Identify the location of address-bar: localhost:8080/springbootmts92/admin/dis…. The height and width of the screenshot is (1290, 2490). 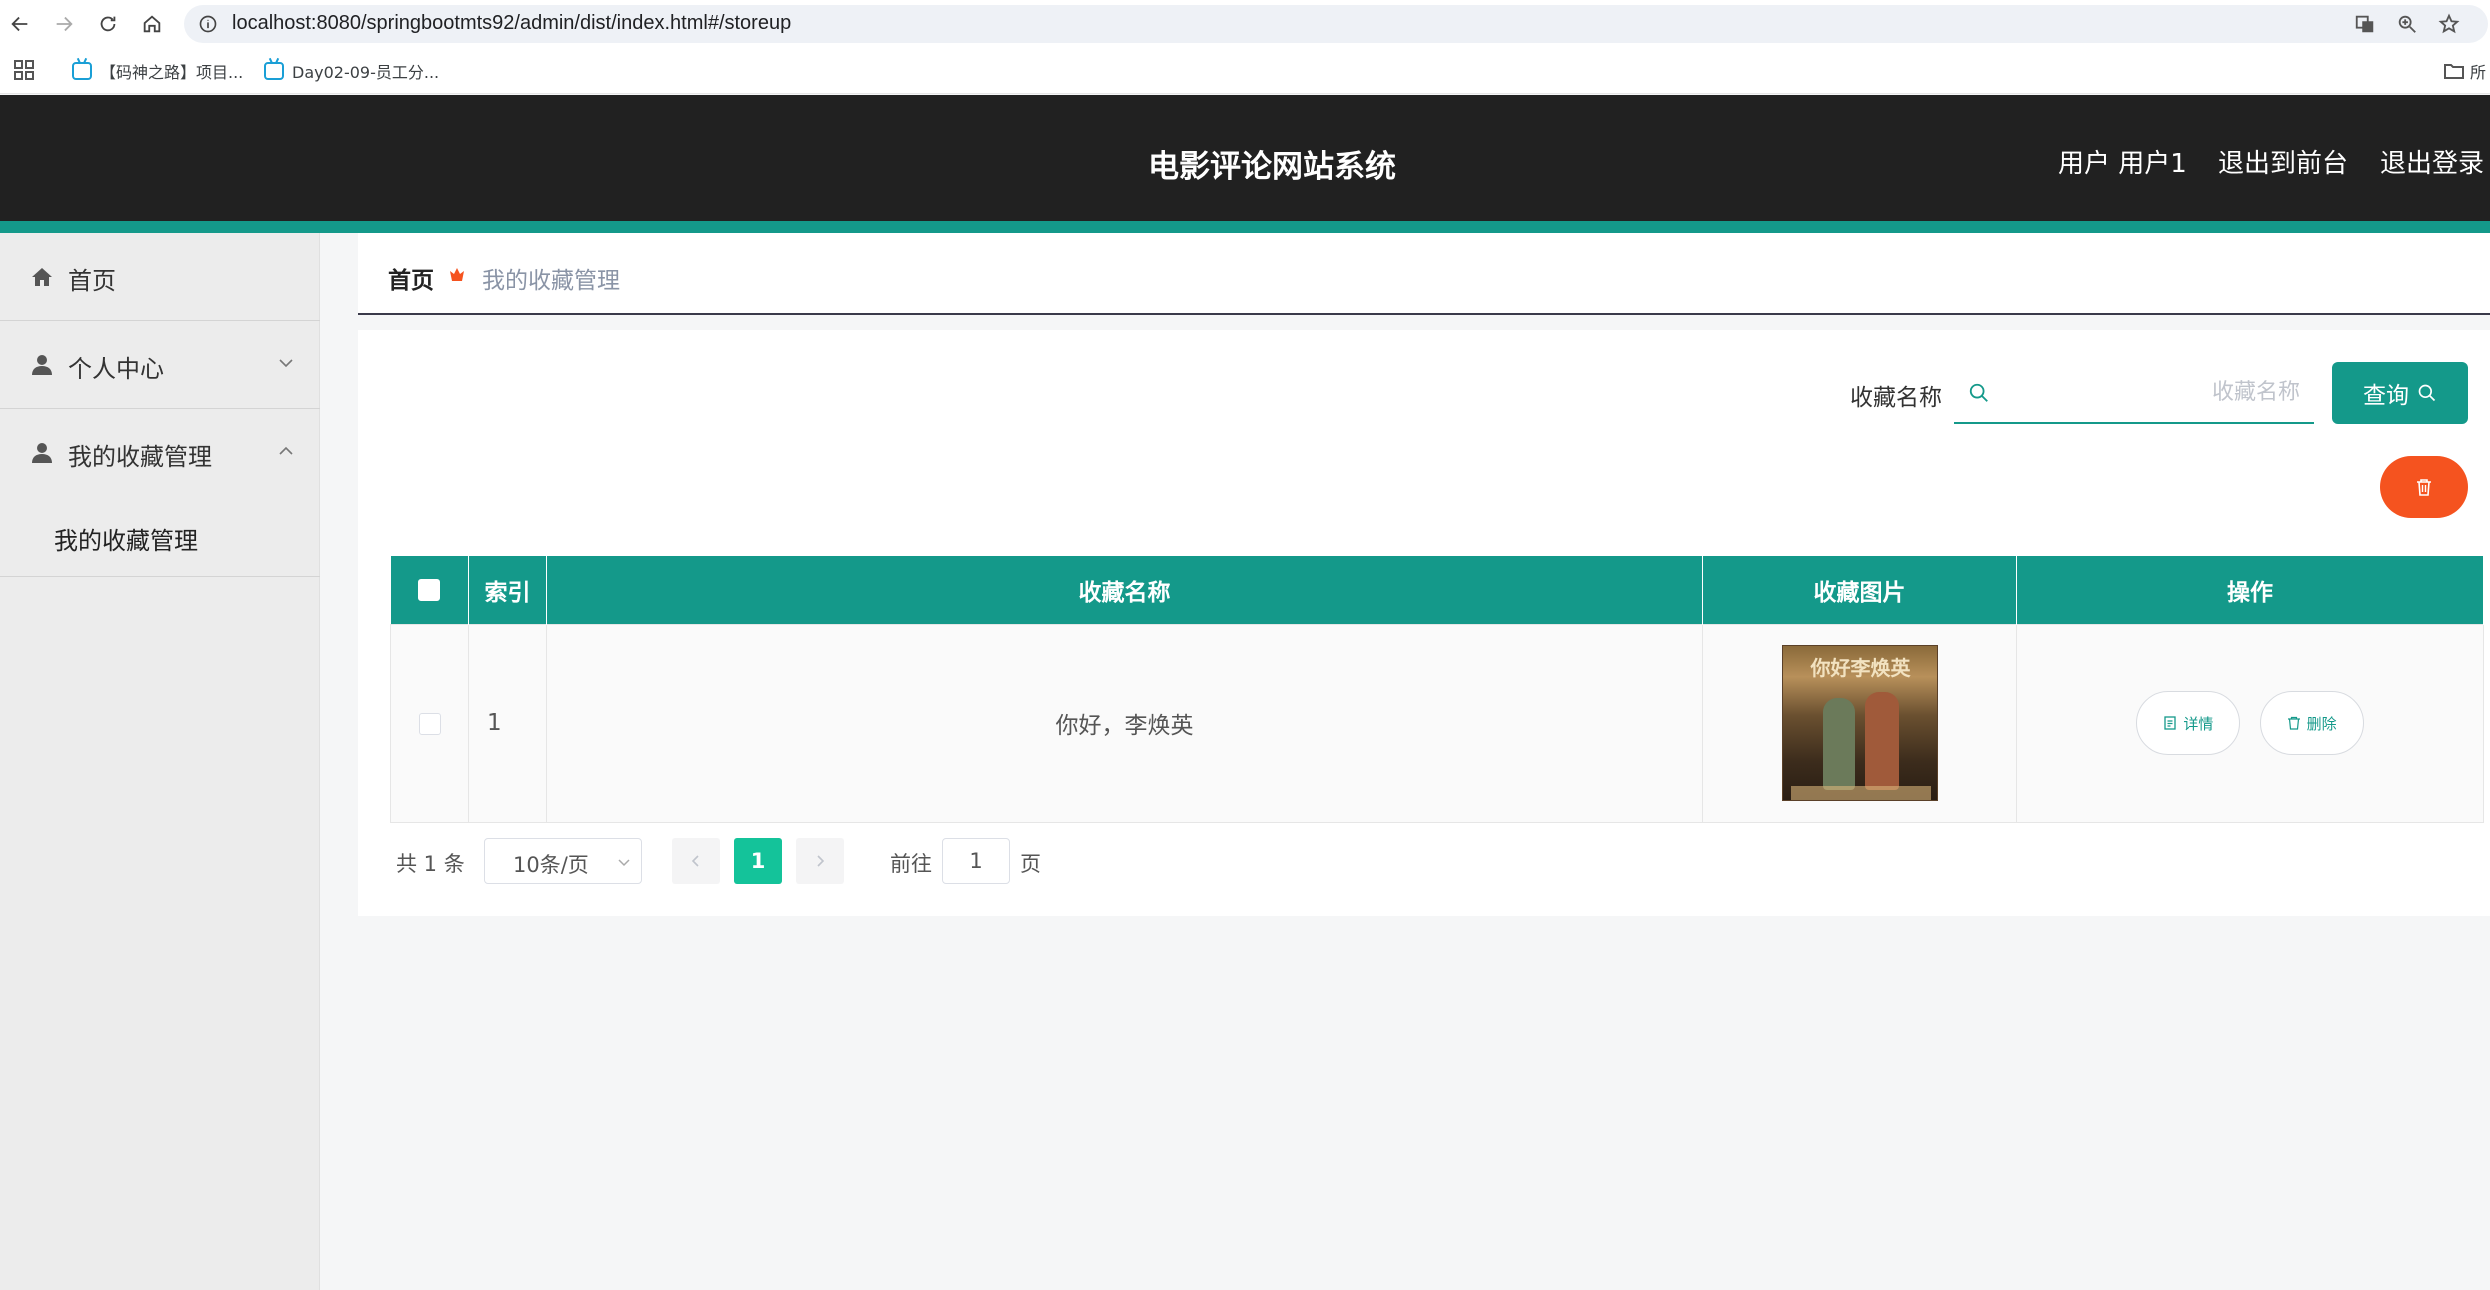
(1336, 24).